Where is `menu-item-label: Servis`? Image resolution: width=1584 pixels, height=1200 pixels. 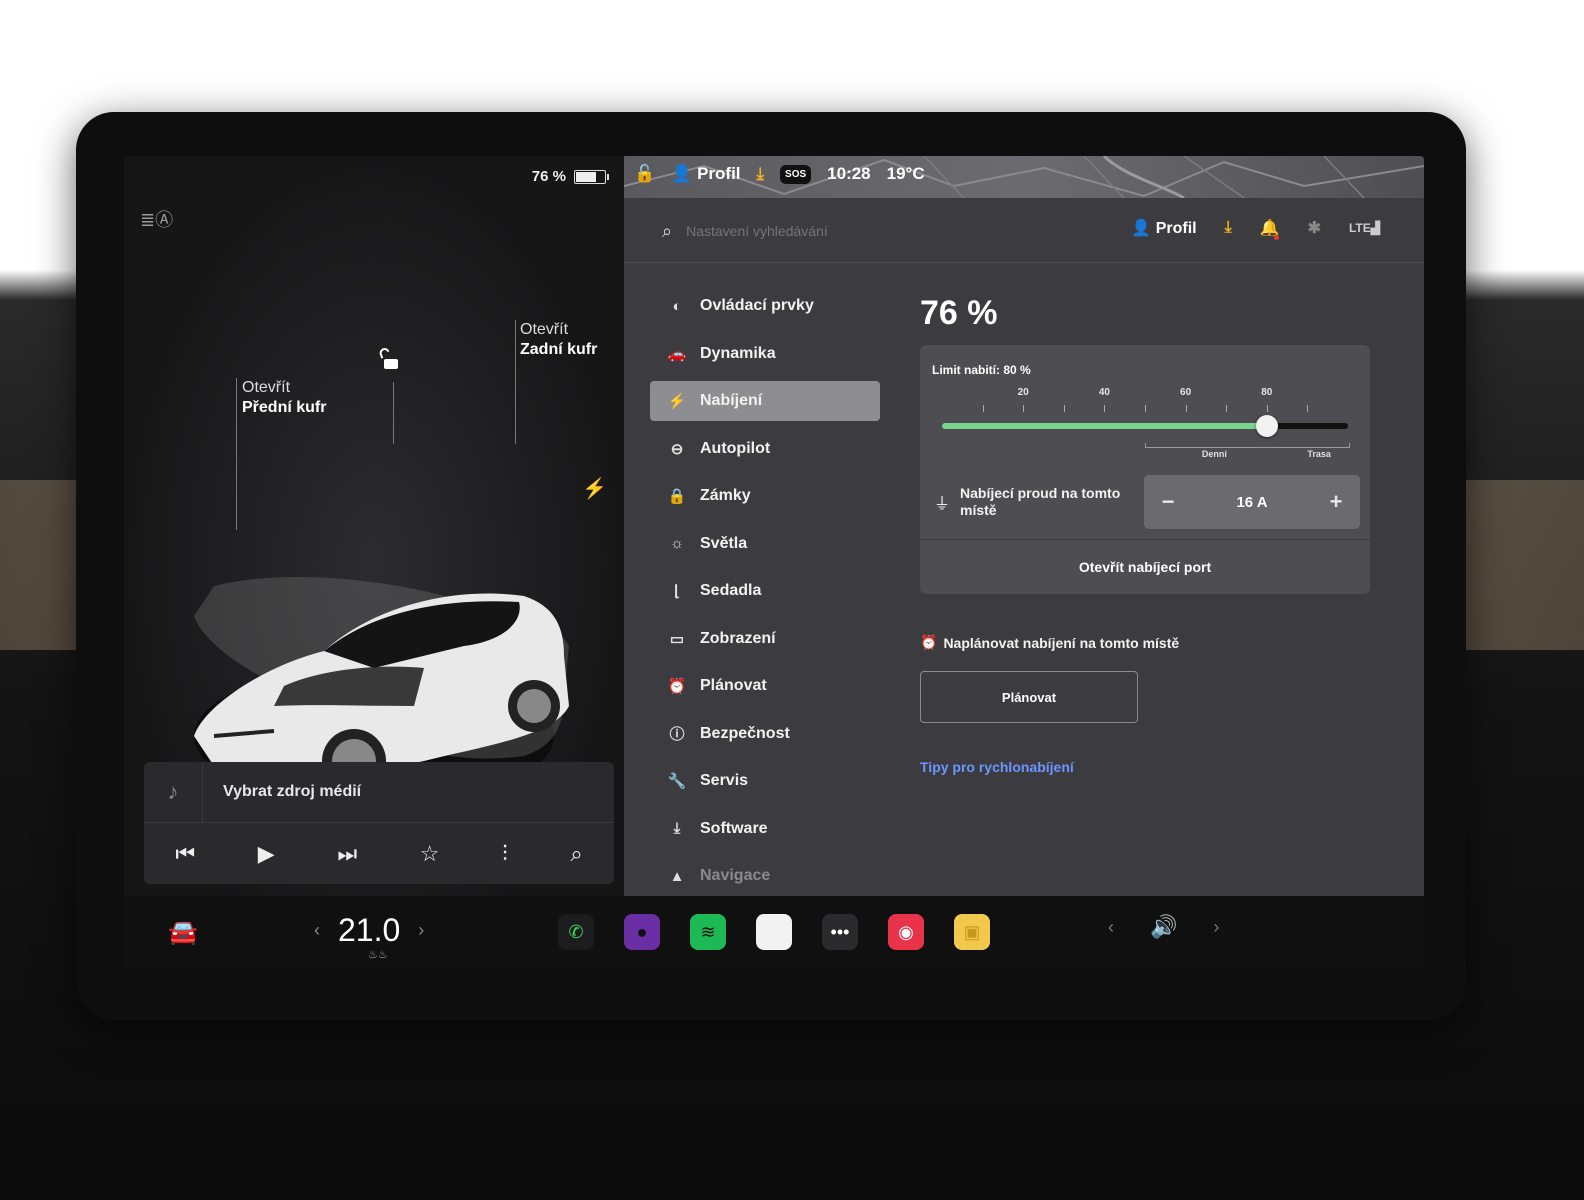 menu-item-label: Servis is located at coordinates (724, 780).